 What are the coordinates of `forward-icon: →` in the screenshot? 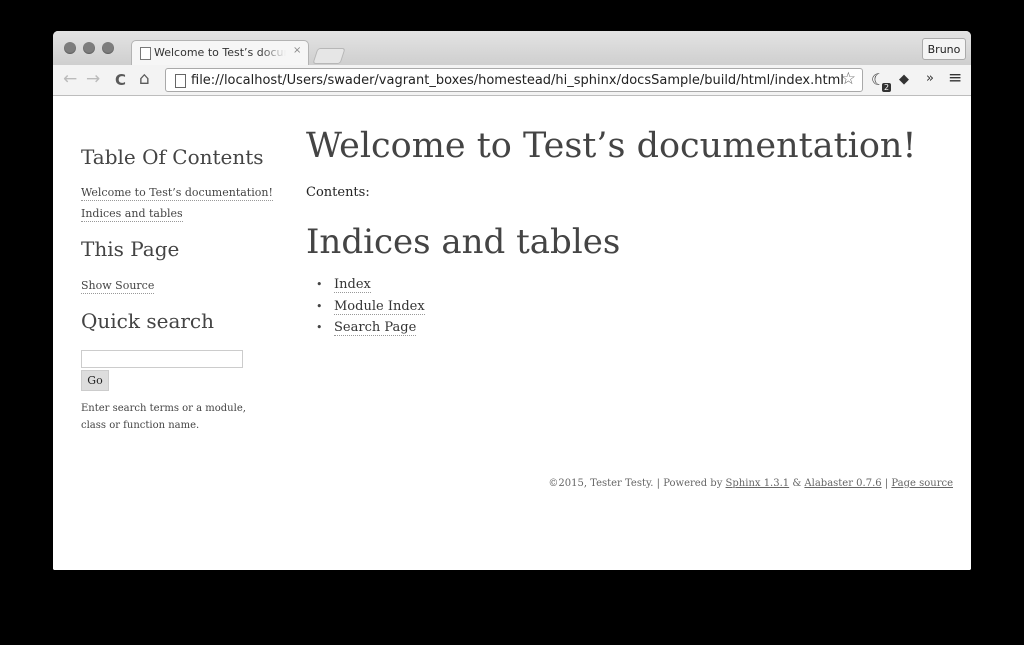 It's located at (93, 79).